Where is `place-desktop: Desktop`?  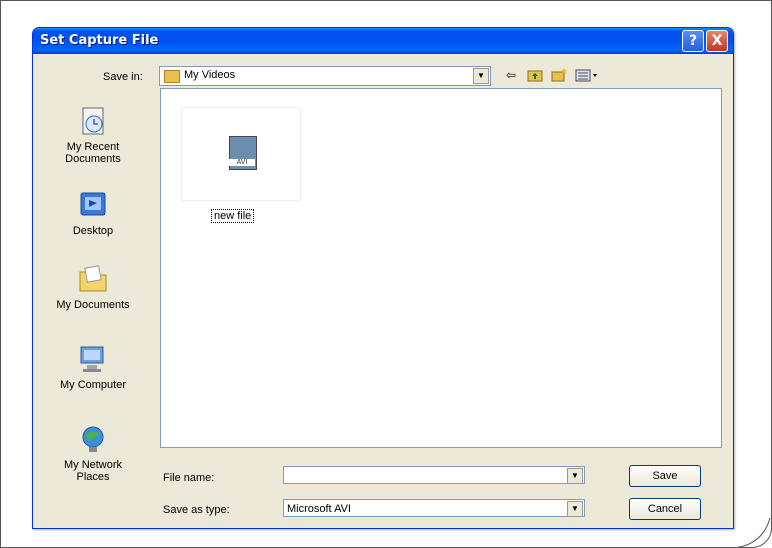 place-desktop: Desktop is located at coordinates (93, 213).